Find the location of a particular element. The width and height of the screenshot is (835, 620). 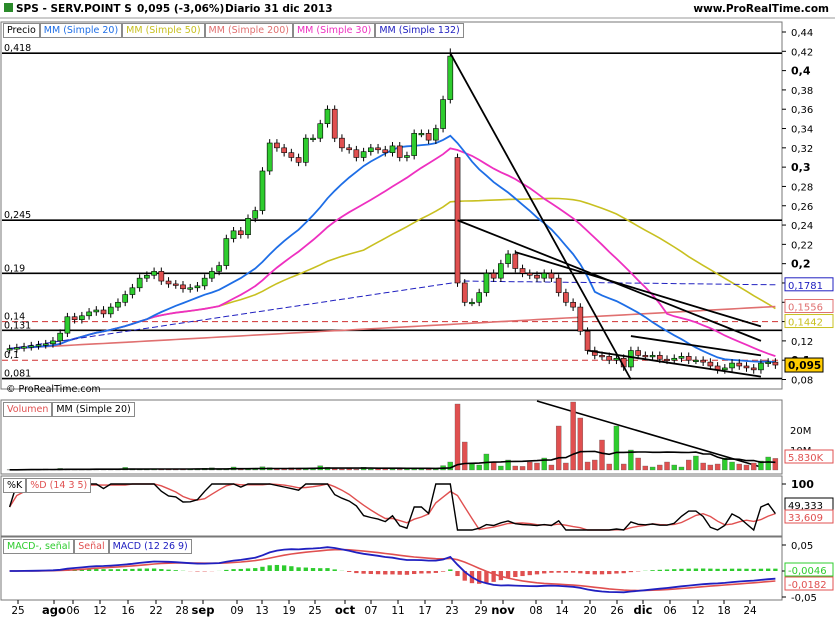

legend-ma30: MM (Simple 30) is located at coordinates (334, 30).